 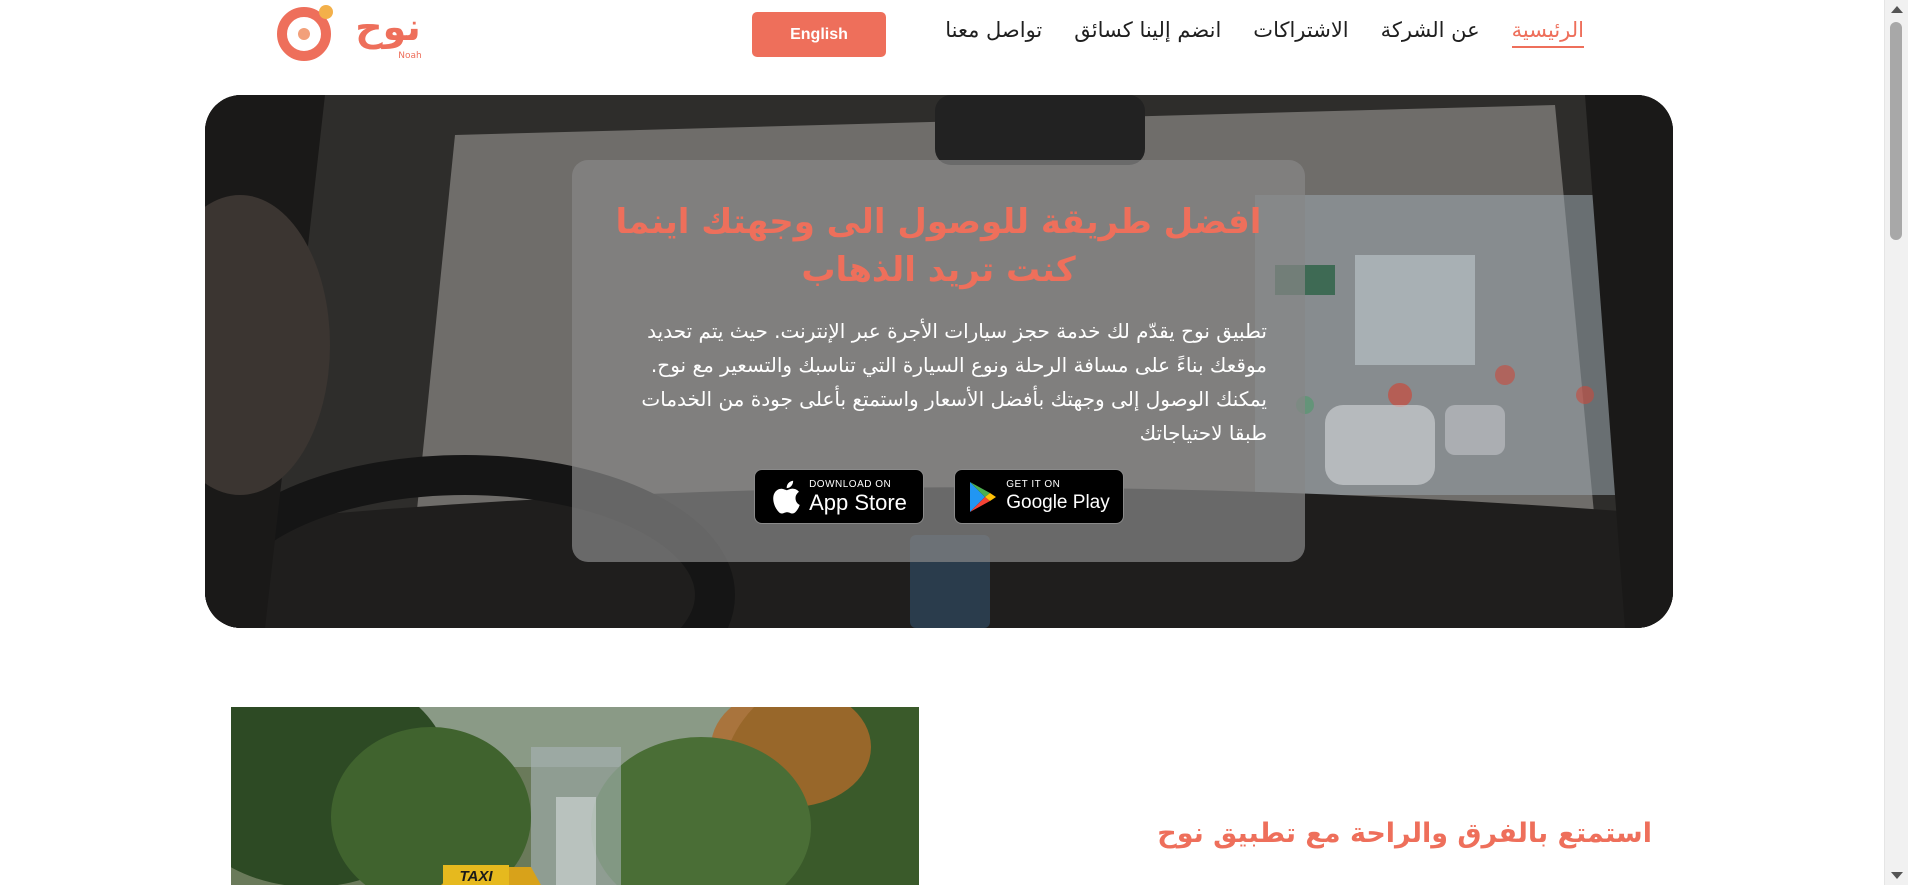 What do you see at coordinates (858, 502) in the screenshot?
I see `app-store-big-text: App Store` at bounding box center [858, 502].